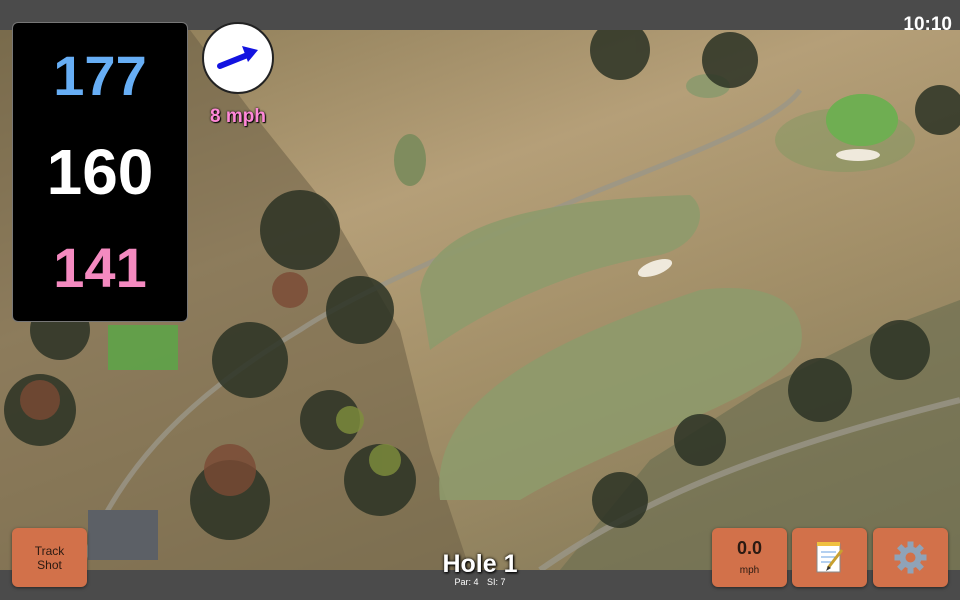  I want to click on hole-info: Par: 4 SI: 7, so click(480, 582).